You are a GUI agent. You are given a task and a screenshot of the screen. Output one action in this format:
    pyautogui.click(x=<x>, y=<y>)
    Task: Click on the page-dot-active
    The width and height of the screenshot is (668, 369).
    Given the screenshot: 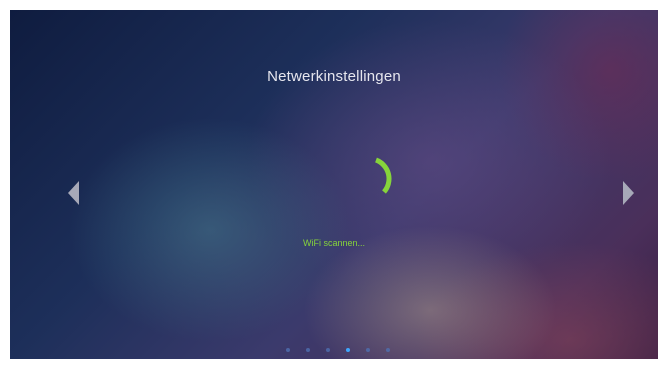 What is the action you would take?
    pyautogui.click(x=348, y=350)
    